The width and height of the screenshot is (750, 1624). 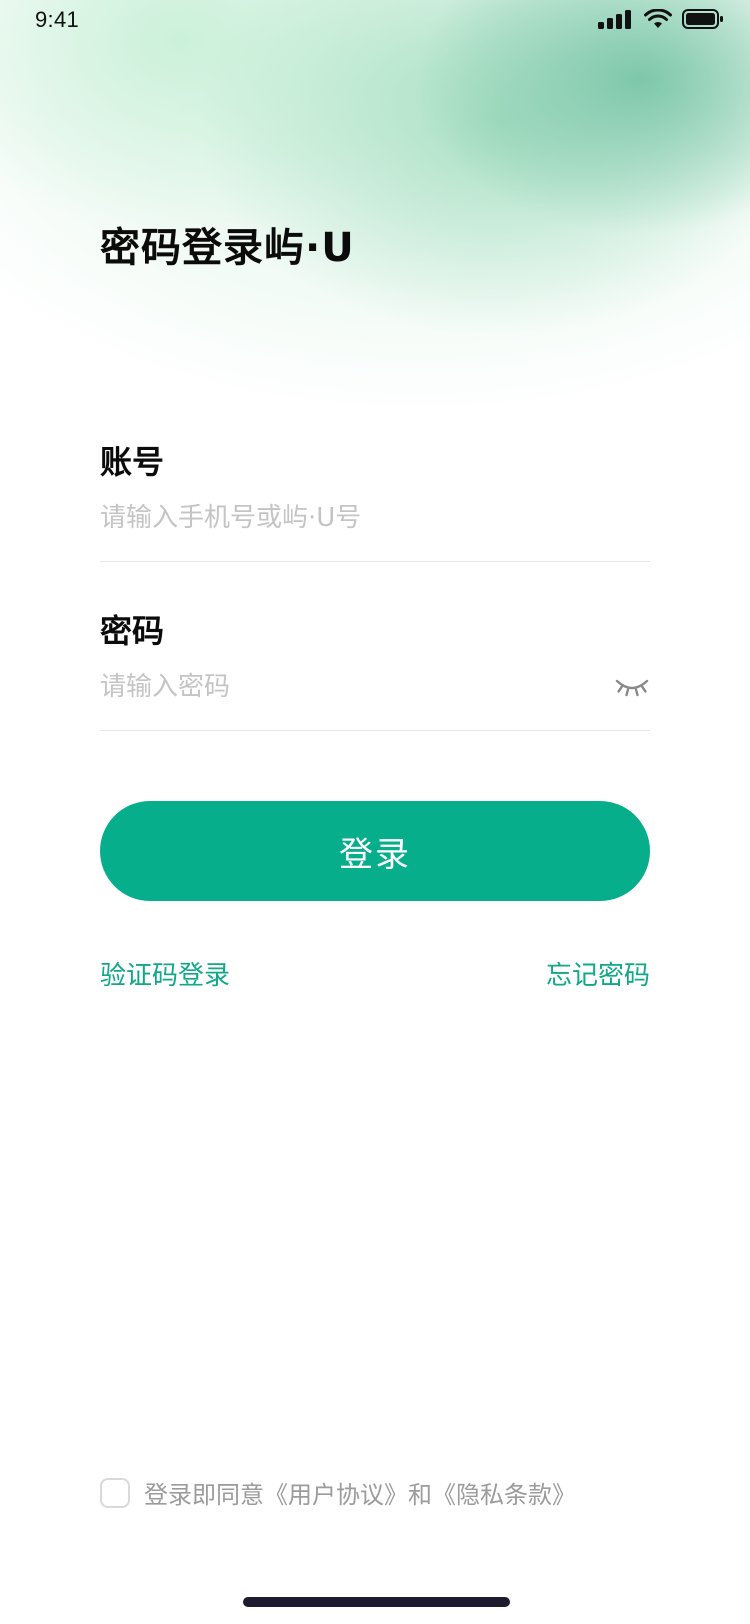 What do you see at coordinates (227, 248) in the screenshot?
I see `page-title: 密码登录屿·U` at bounding box center [227, 248].